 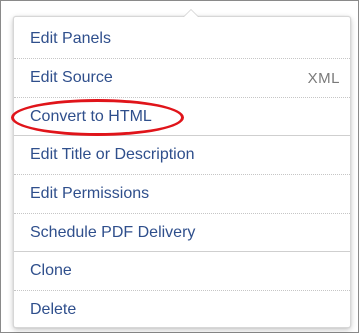 What do you see at coordinates (182, 194) in the screenshot?
I see `menu-item-edit-permissions: Edit Permissions` at bounding box center [182, 194].